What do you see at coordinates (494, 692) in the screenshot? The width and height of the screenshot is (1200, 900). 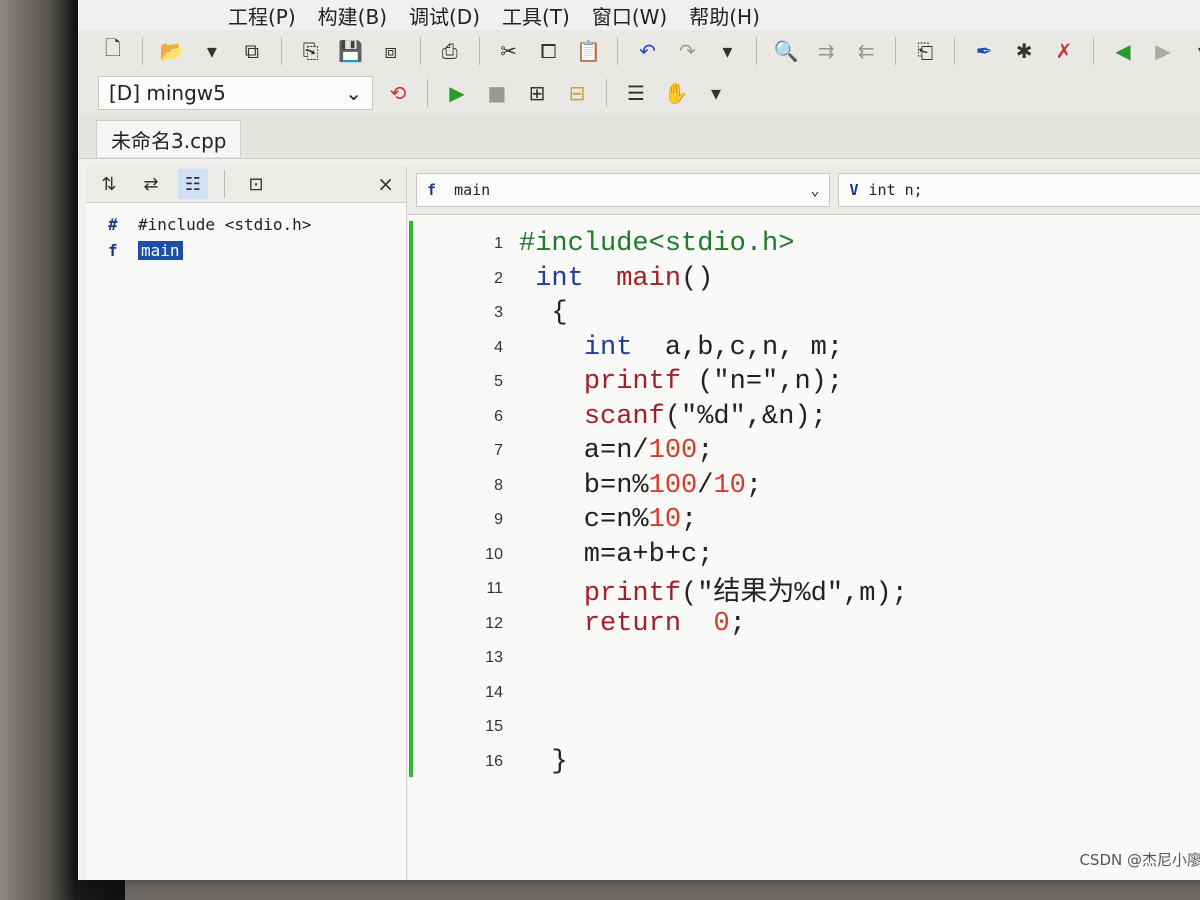 I see `line-number: 14` at bounding box center [494, 692].